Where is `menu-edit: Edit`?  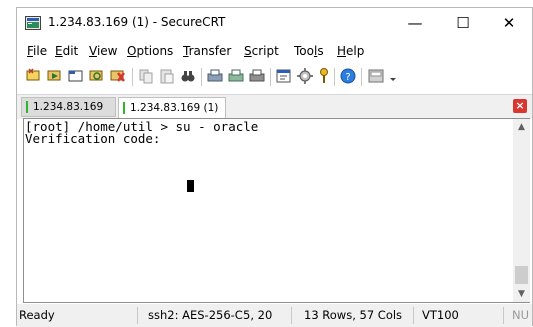 menu-edit: Edit is located at coordinates (66, 51).